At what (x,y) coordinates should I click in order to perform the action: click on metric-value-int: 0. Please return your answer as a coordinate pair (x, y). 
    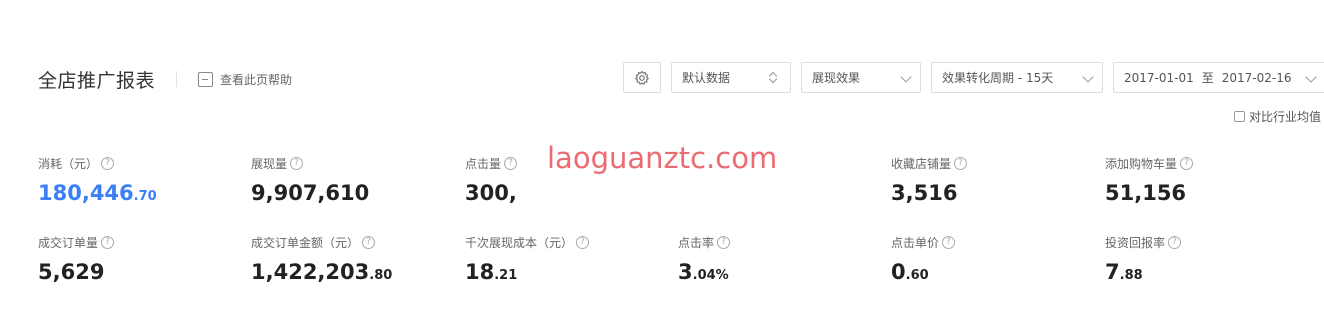
    Looking at the image, I should click on (898, 272).